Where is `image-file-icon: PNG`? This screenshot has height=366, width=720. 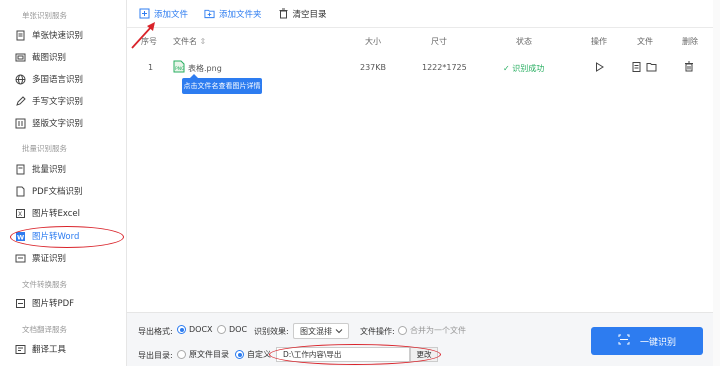
image-file-icon: PNG is located at coordinates (179, 67).